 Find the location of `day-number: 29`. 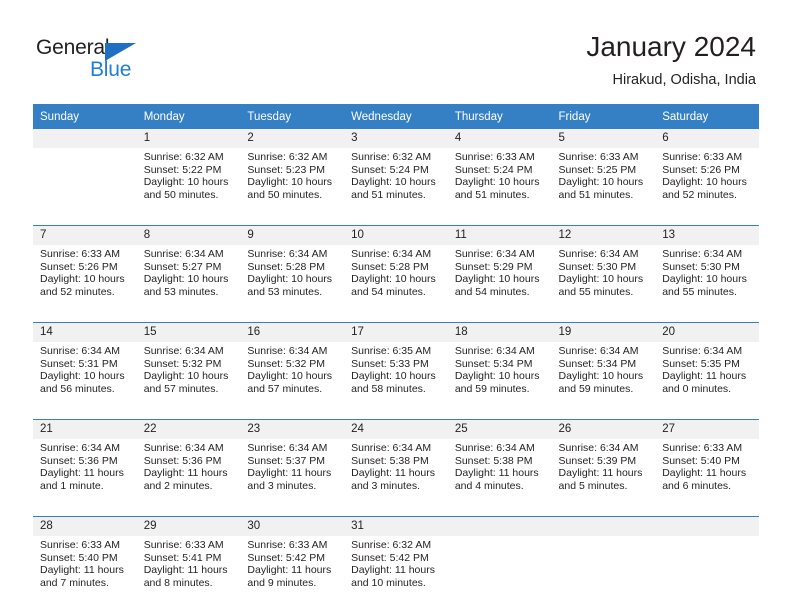

day-number: 29 is located at coordinates (188, 526).